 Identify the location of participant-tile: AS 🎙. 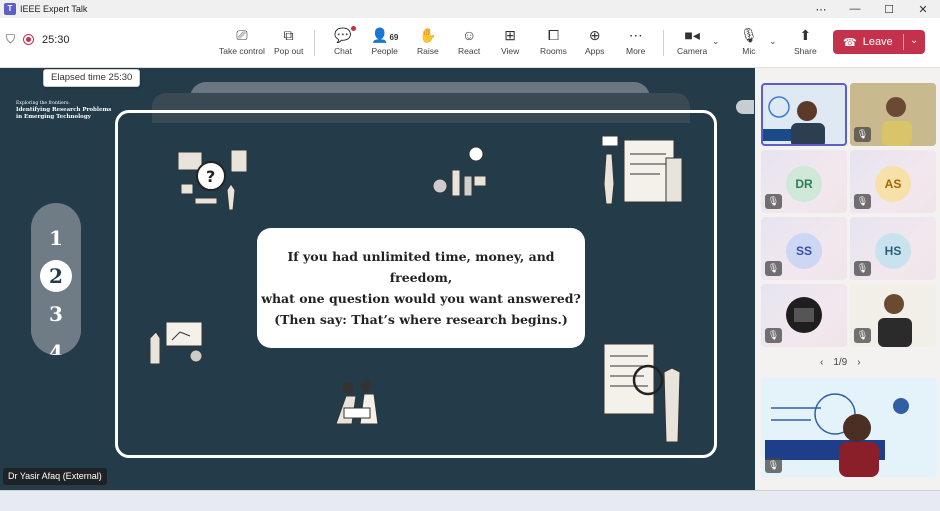
(893, 181).